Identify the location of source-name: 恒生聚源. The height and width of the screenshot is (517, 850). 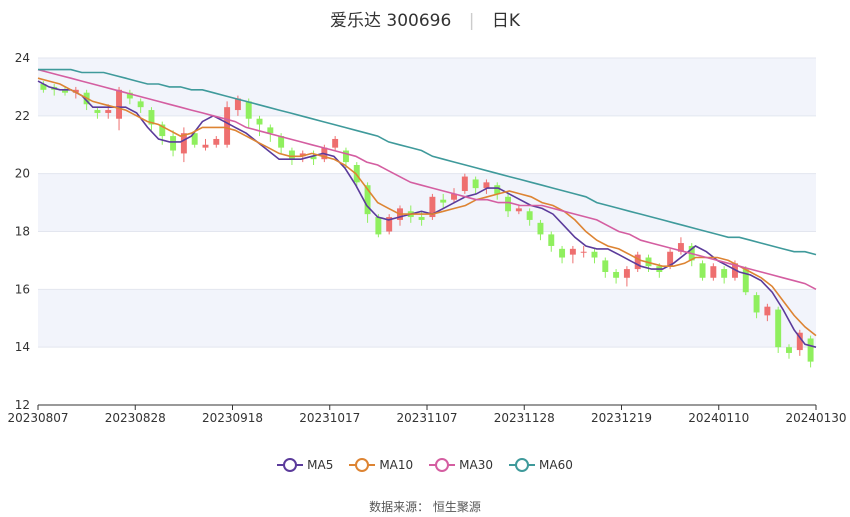
(456, 507).